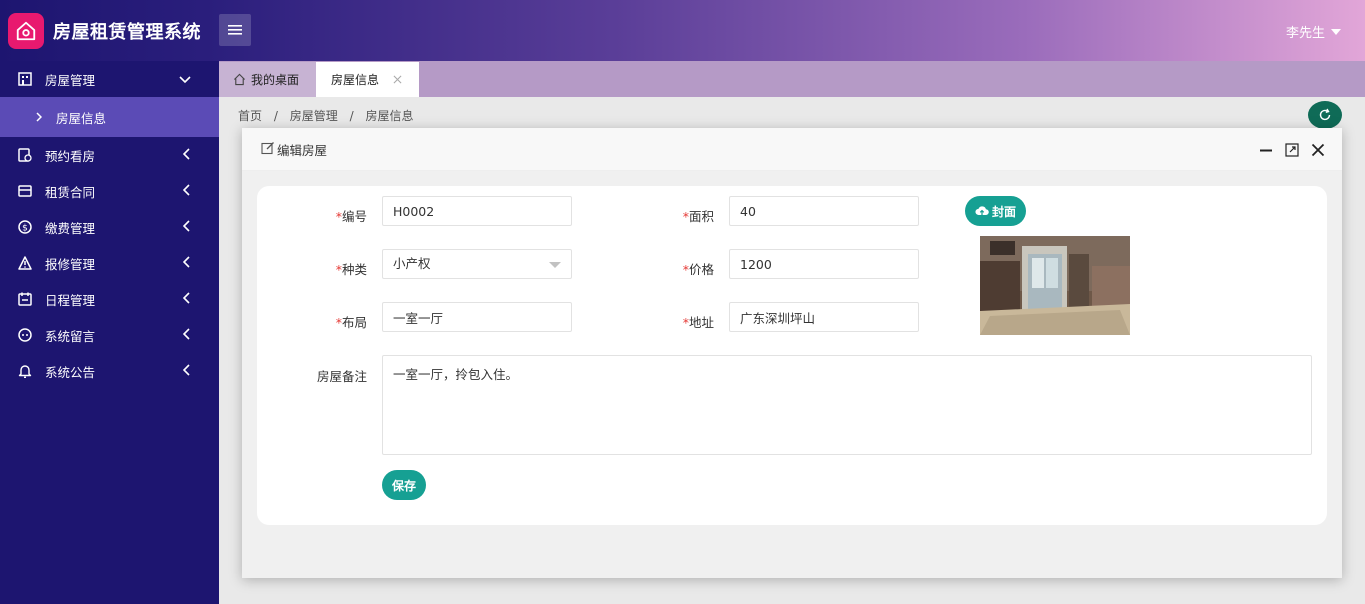 The width and height of the screenshot is (1365, 604). I want to click on sidebar-item-payment: $ 缴费管理, so click(109, 227).